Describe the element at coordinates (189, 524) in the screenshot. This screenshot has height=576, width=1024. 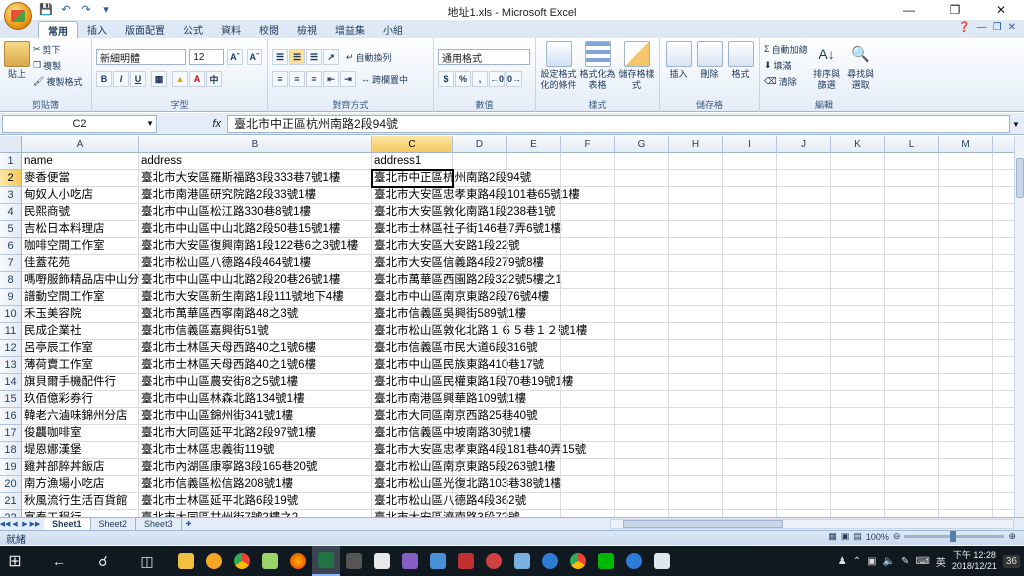
I see `insert-sheet-icon: ✚` at that location.